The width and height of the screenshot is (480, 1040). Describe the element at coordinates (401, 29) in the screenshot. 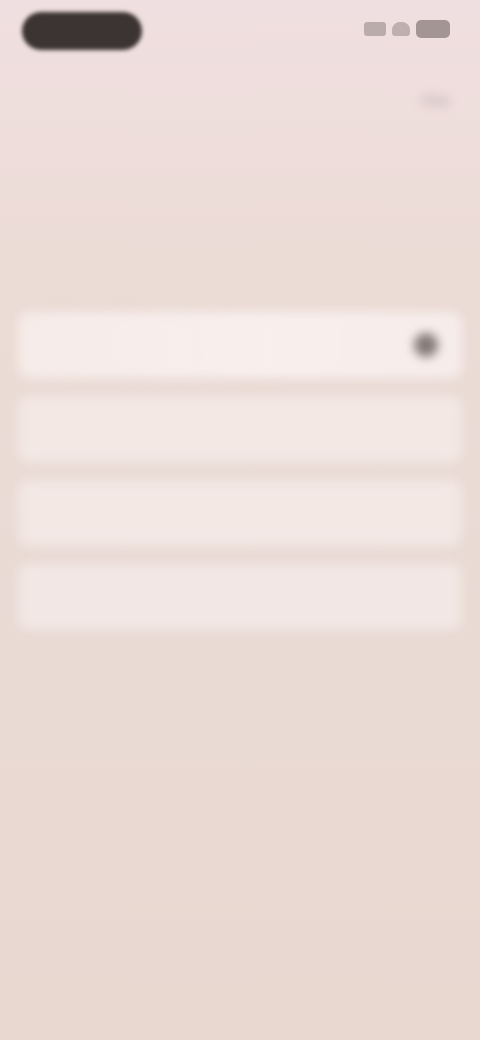

I see `wifi-icon` at that location.